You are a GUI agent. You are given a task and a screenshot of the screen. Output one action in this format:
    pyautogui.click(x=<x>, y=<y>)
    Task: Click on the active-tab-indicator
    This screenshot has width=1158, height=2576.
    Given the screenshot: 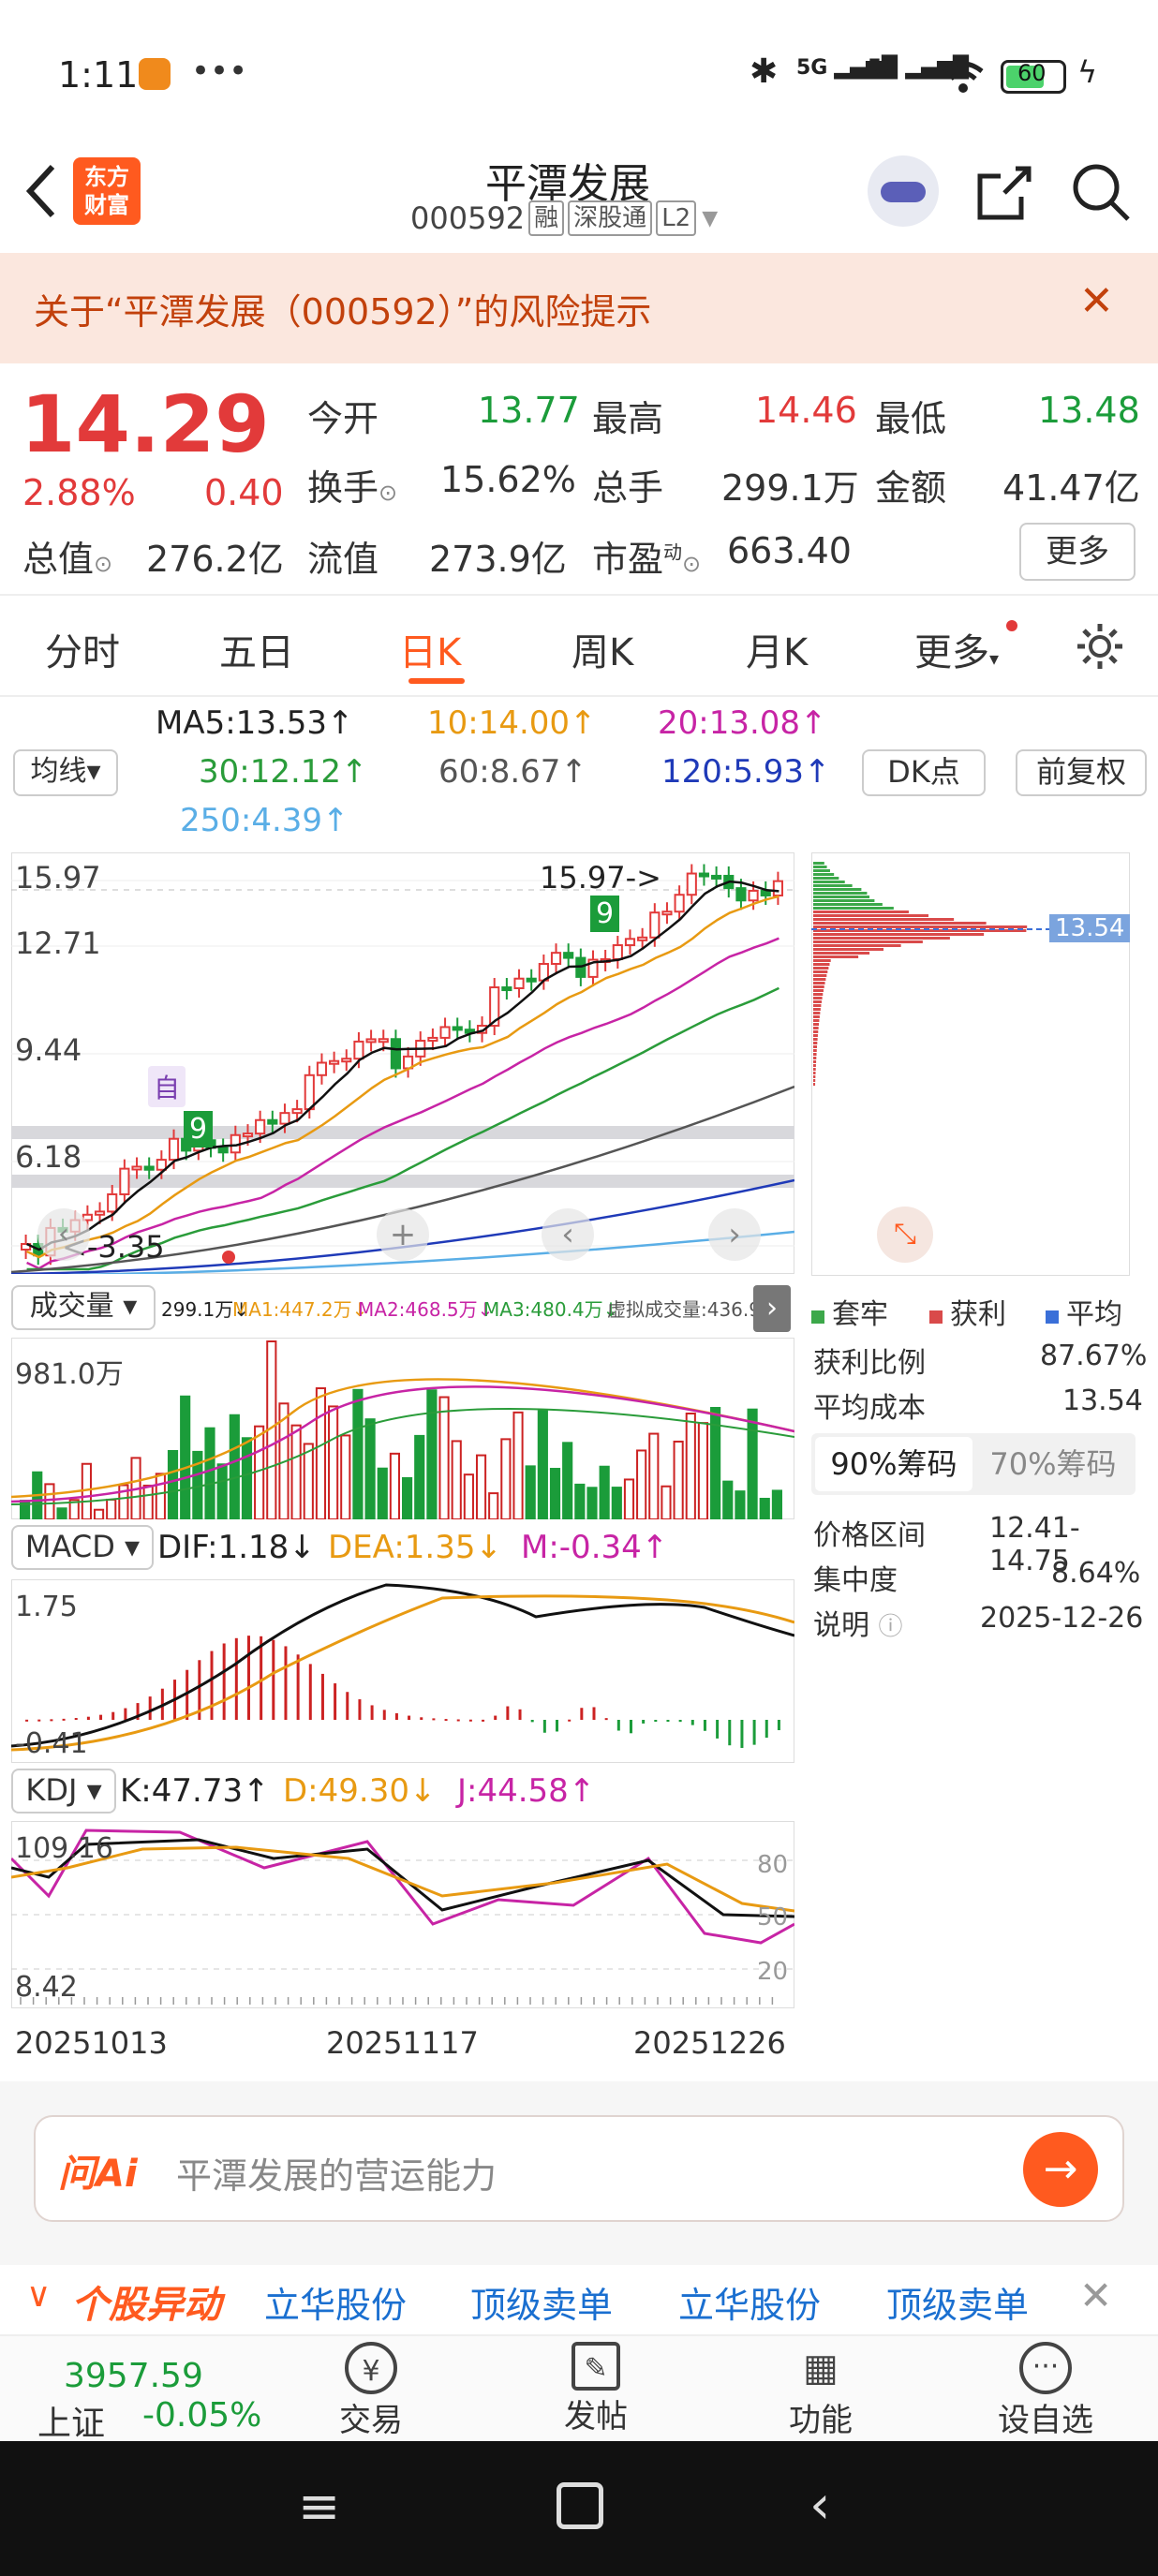 What is the action you would take?
    pyautogui.click(x=436, y=681)
    